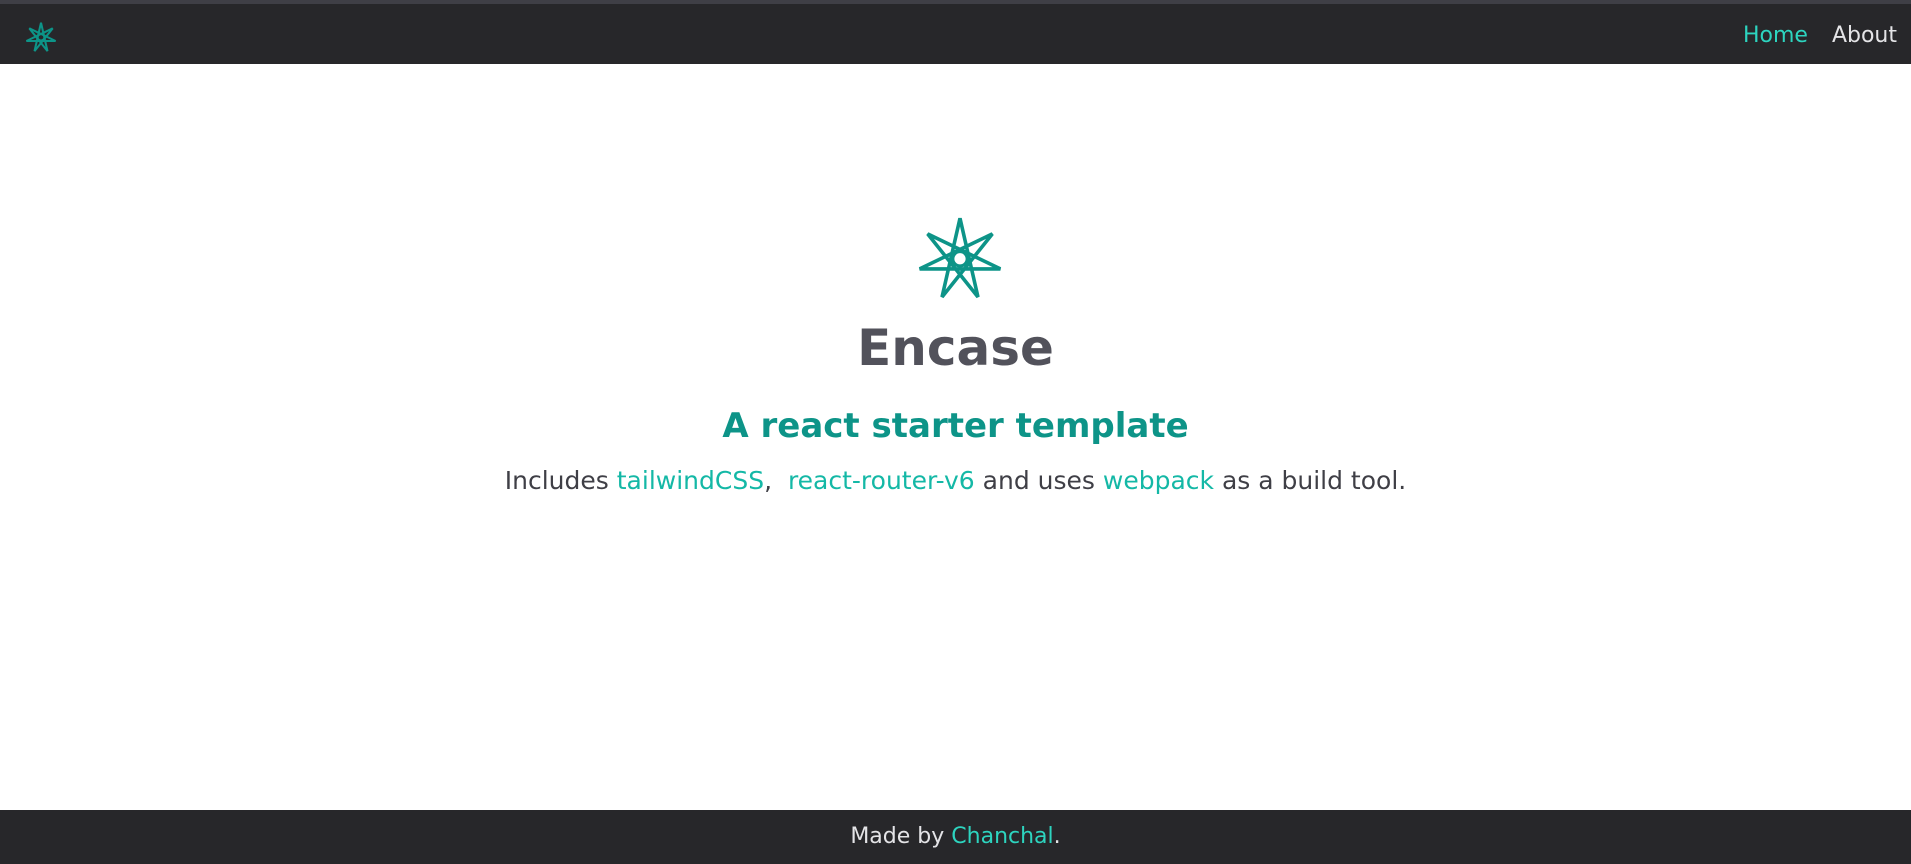 The image size is (1911, 864). What do you see at coordinates (1038, 480) in the screenshot?
I see `desc-middle: and uses` at bounding box center [1038, 480].